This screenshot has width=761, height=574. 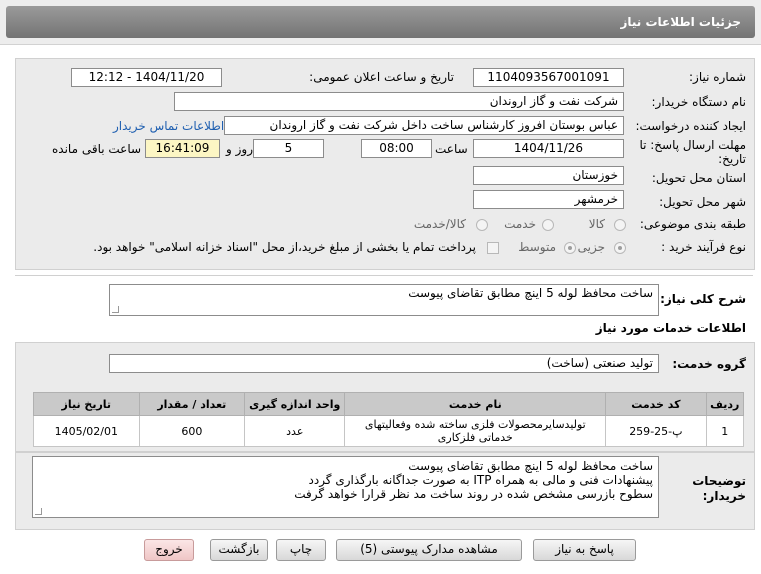 What do you see at coordinates (719, 481) in the screenshot?
I see `buyer-notes-label: توضیحات` at bounding box center [719, 481].